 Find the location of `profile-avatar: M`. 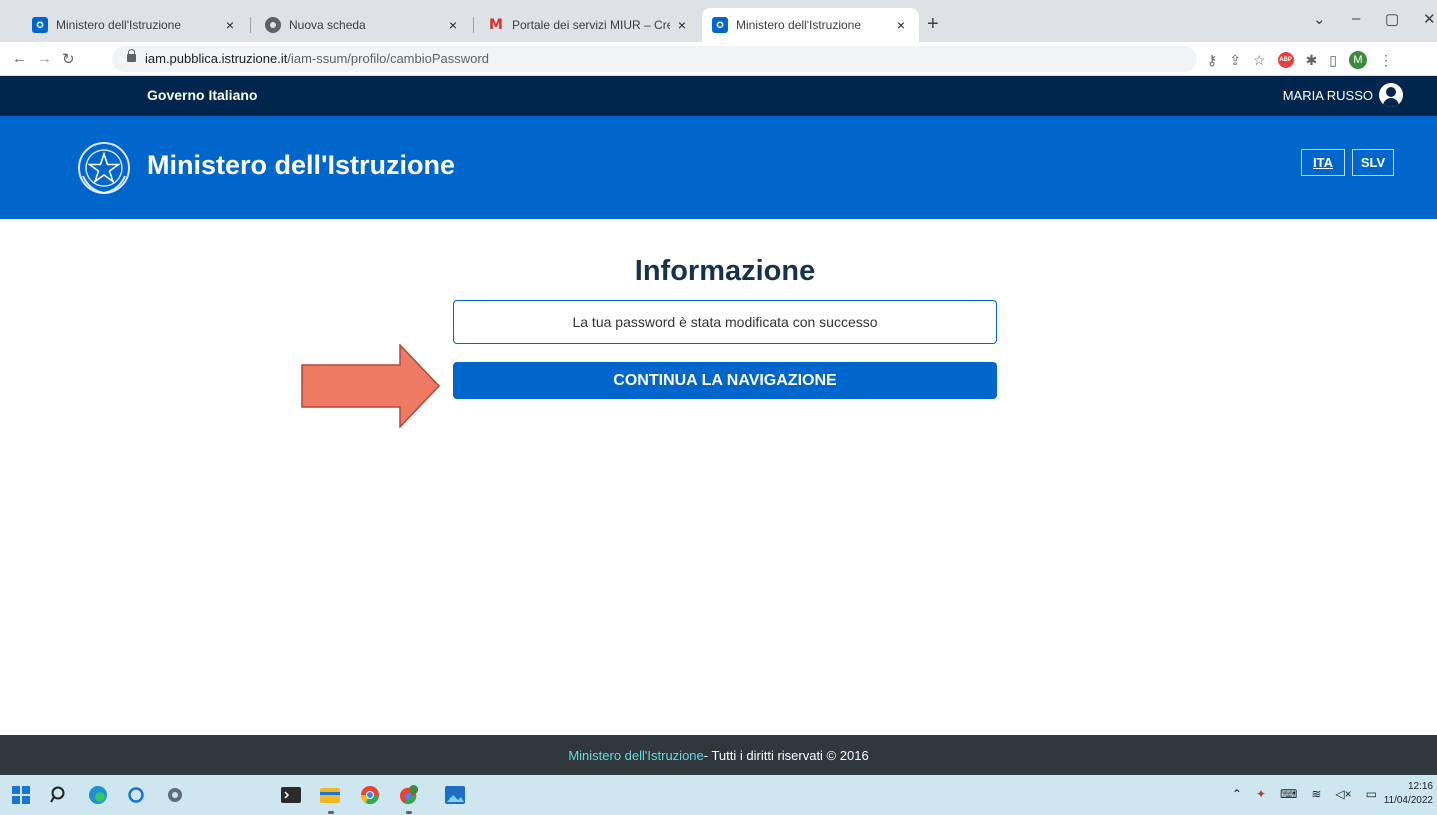

profile-avatar: M is located at coordinates (1358, 60).